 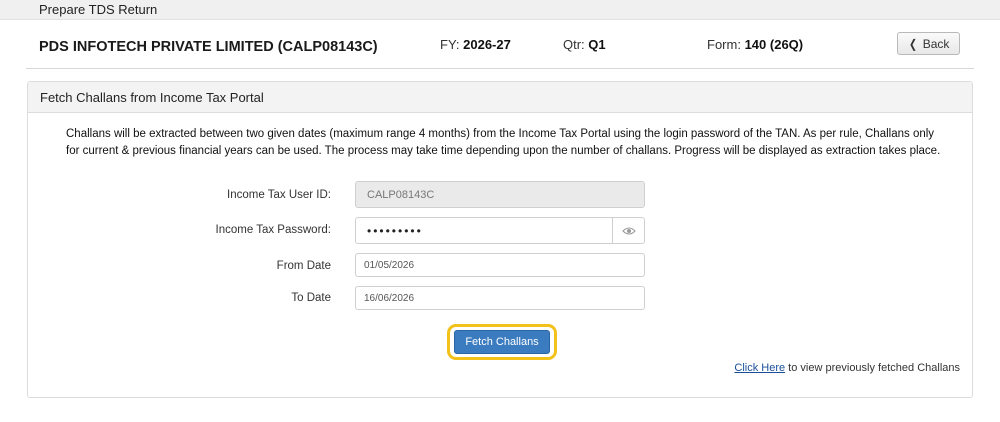 I want to click on qtr-label: Qtr:, so click(x=574, y=44).